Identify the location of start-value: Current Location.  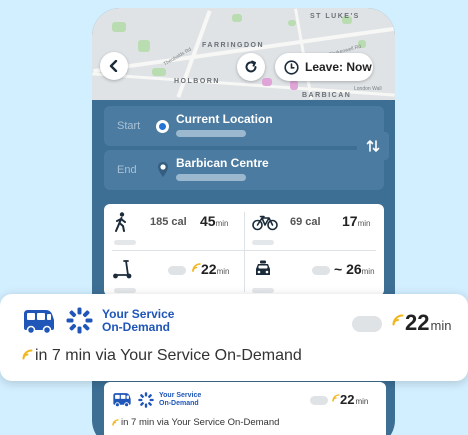
(224, 119).